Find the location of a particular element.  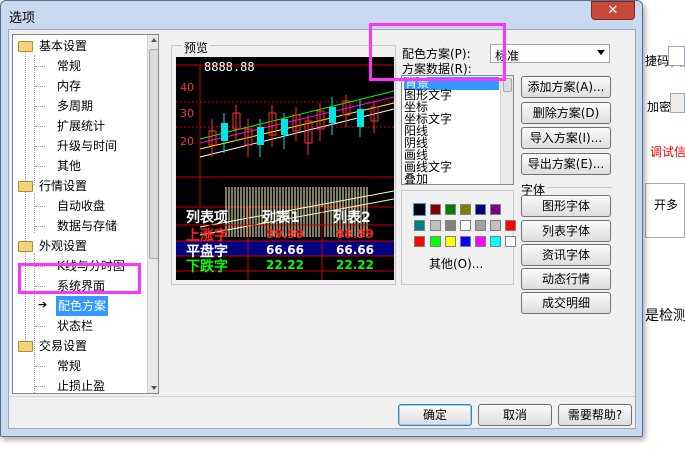

tree-item-basic-settings: 基本设置 is located at coordinates (63, 46).